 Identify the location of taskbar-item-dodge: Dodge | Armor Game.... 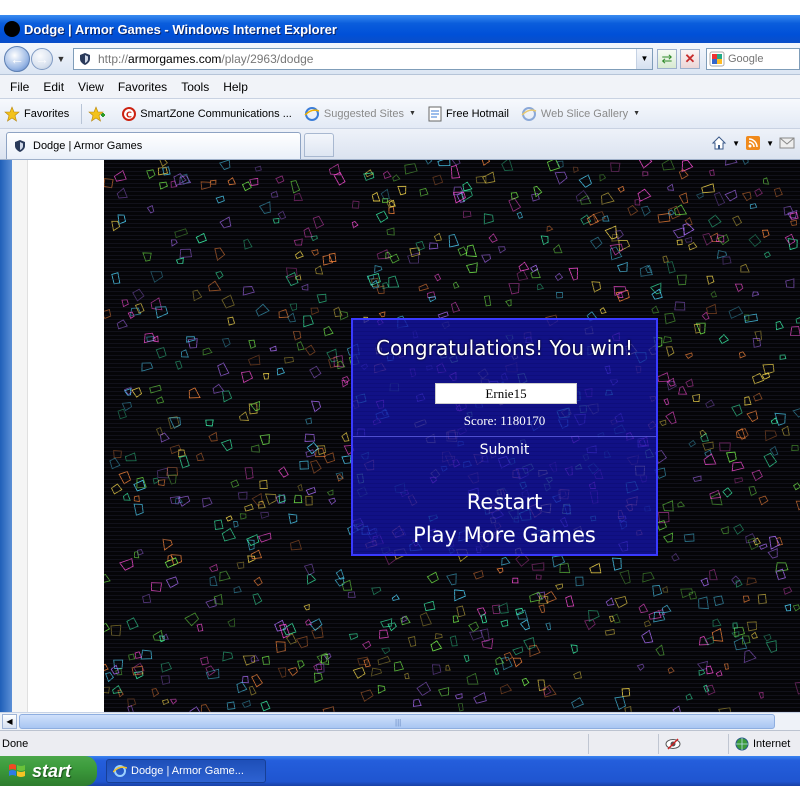
(186, 771).